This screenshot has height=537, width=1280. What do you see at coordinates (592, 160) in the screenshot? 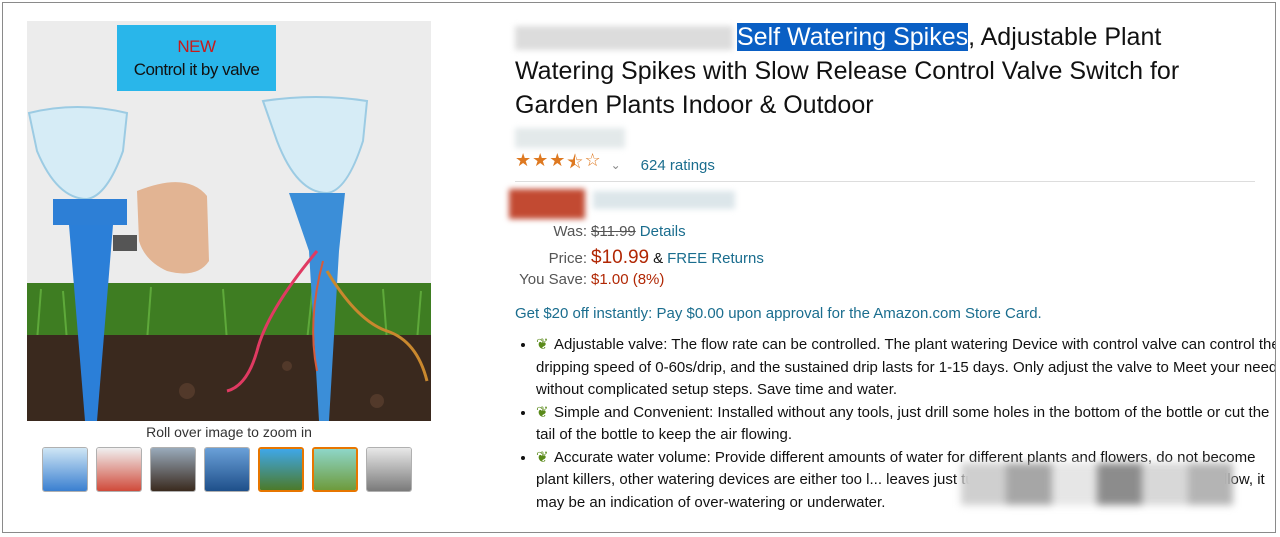
I see `empty-star-icon: ☆` at bounding box center [592, 160].